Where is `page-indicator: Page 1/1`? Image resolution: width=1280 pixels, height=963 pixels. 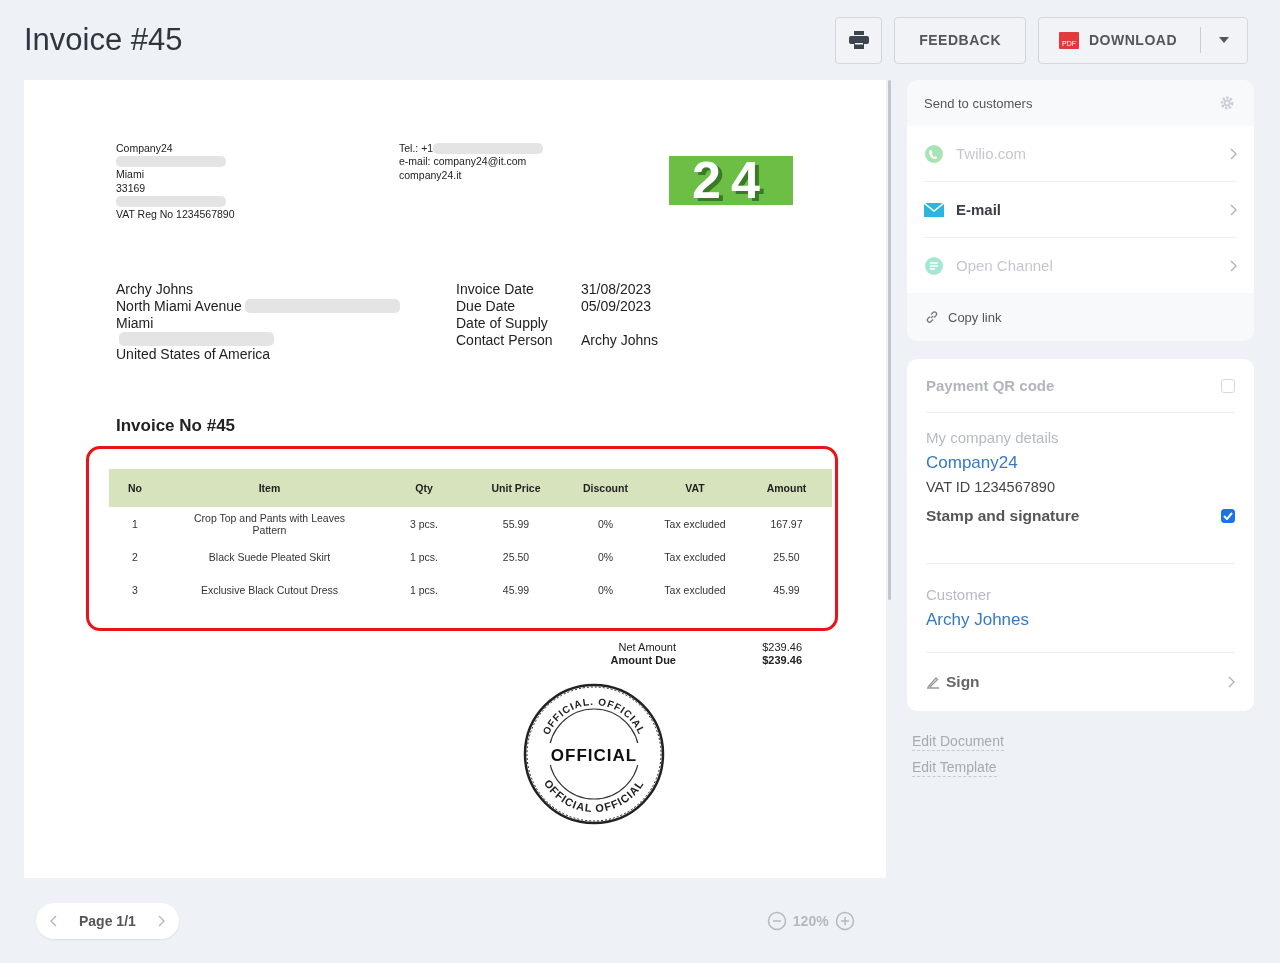 page-indicator: Page 1/1 is located at coordinates (107, 920).